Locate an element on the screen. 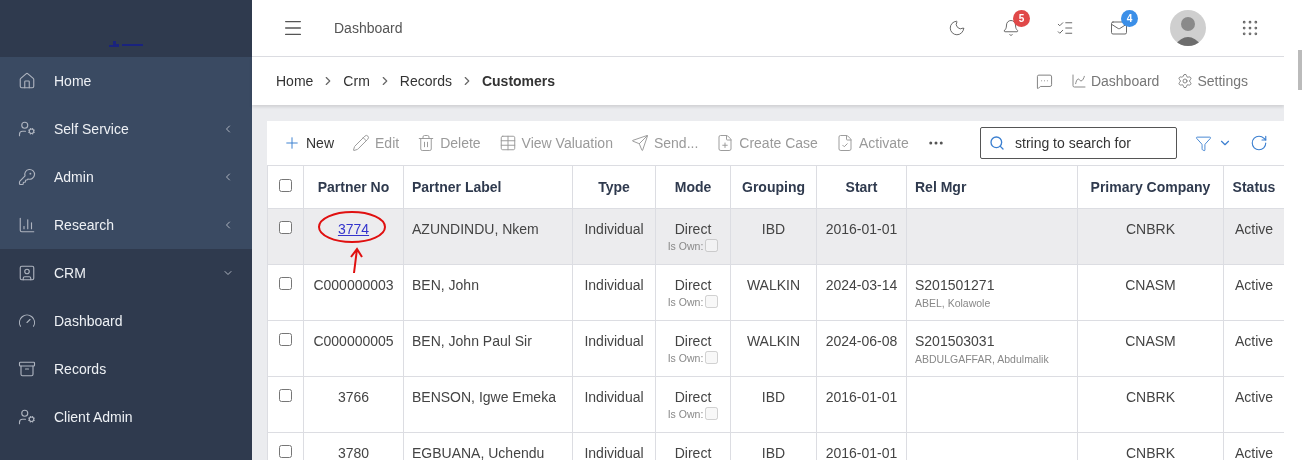 This screenshot has width=1304, height=460. partner-number: 3766 is located at coordinates (353, 397).